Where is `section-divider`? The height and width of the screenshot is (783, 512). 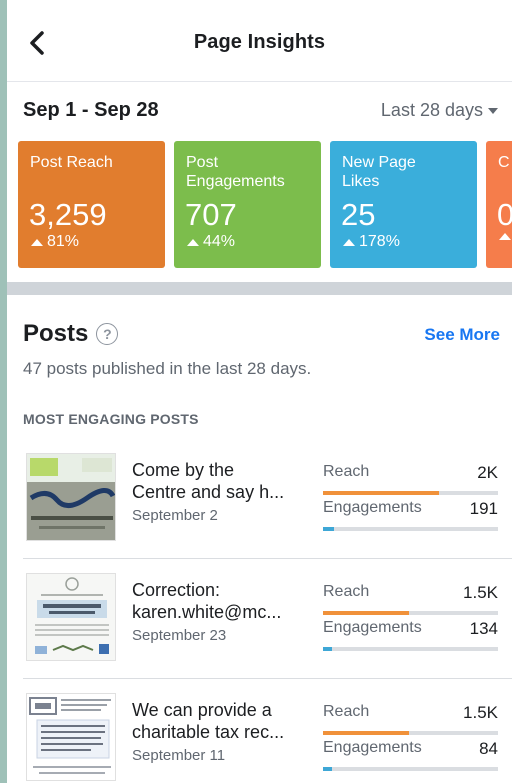
section-divider is located at coordinates (259, 288).